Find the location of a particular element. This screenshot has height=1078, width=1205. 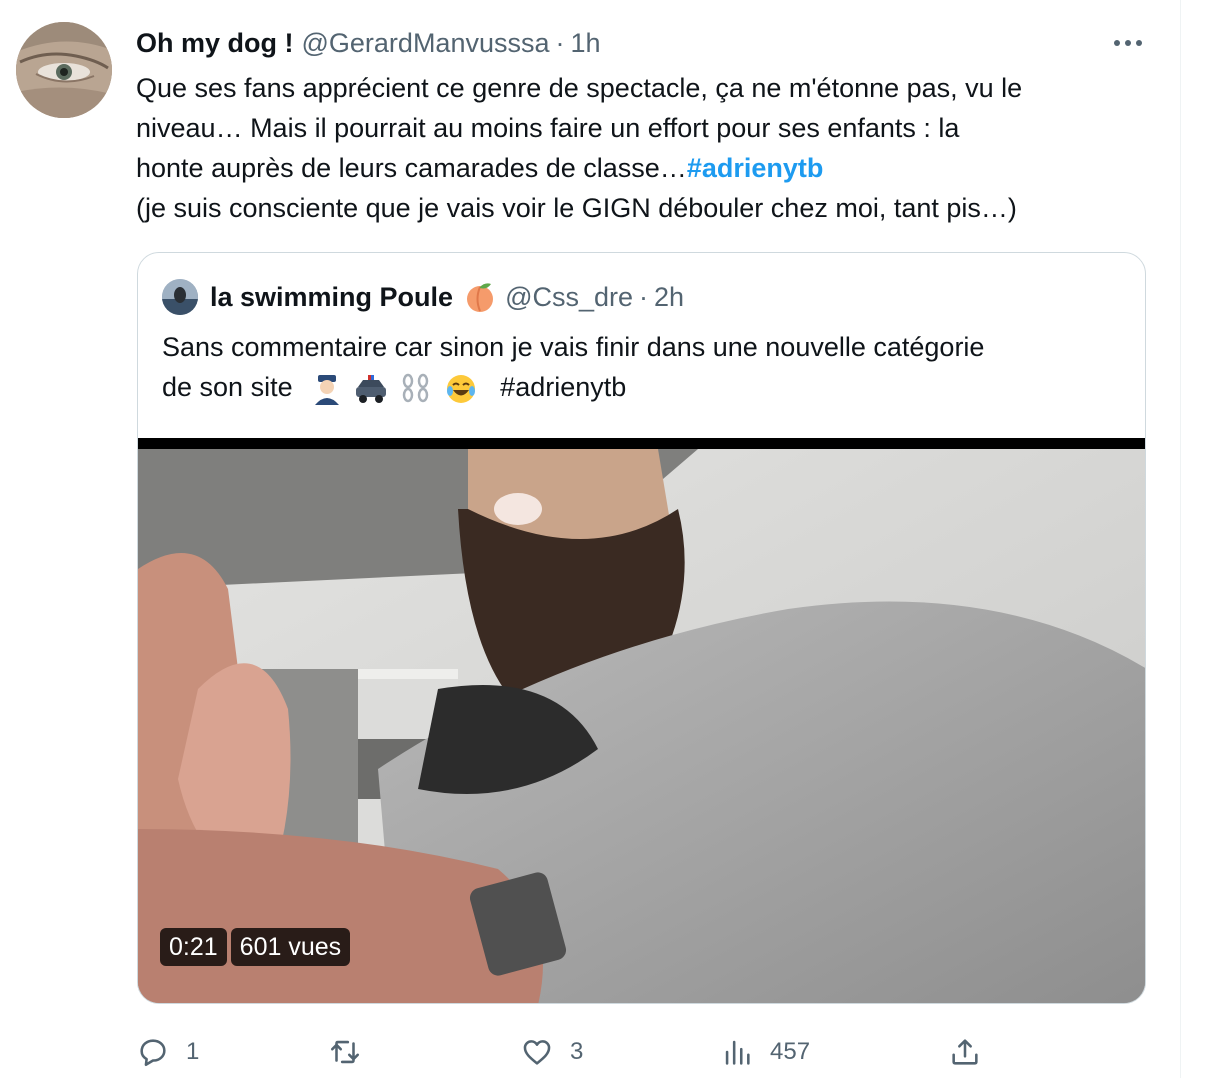

author-name: Oh my dog ! is located at coordinates (215, 43).